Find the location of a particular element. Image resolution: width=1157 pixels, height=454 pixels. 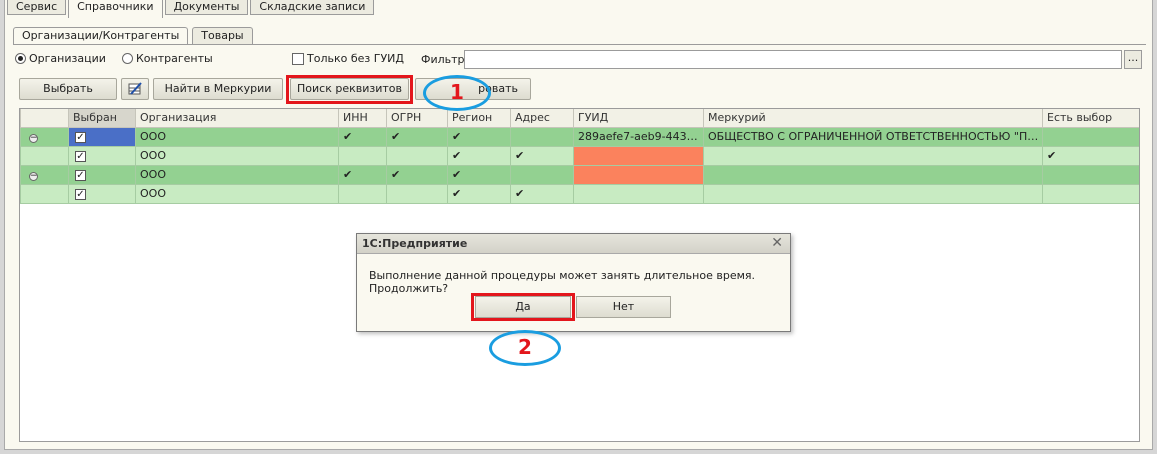

filter-label: Фильтр: is located at coordinates (445, 59).